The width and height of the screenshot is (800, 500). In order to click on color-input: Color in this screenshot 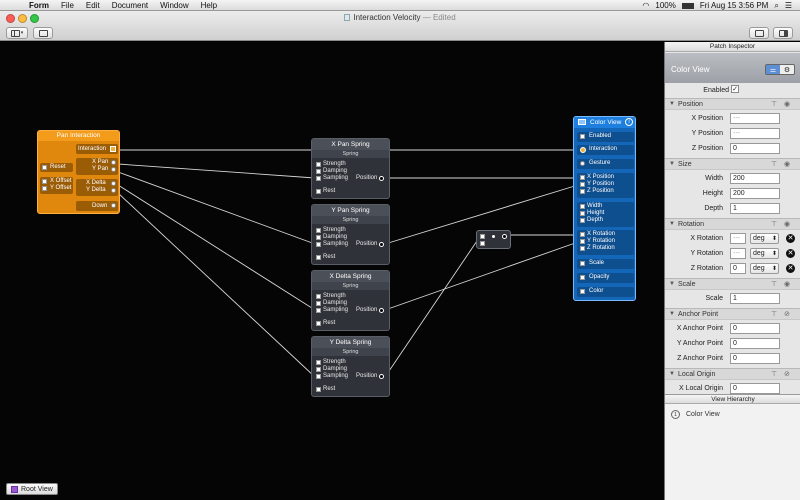, I will do `click(605, 292)`.